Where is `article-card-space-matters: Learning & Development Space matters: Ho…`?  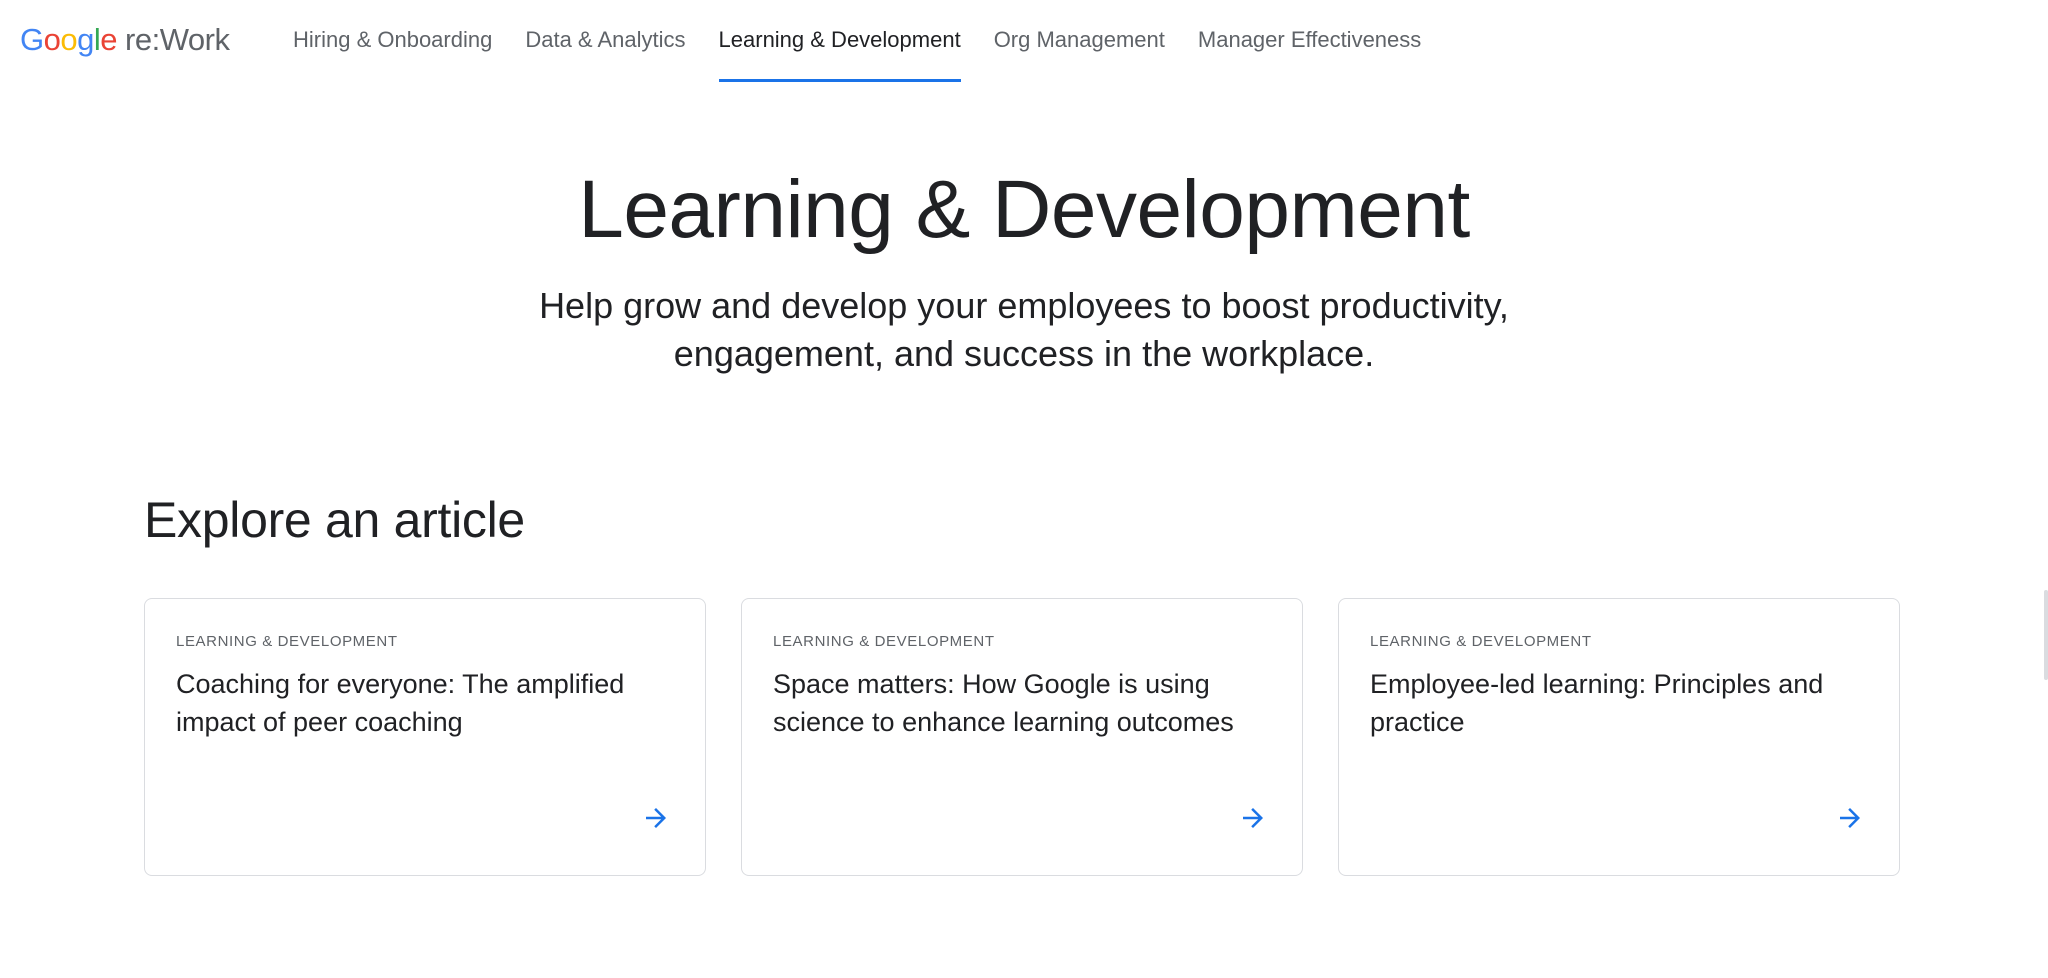
article-card-space-matters: Learning & Development Space matters: Ho… is located at coordinates (1022, 737).